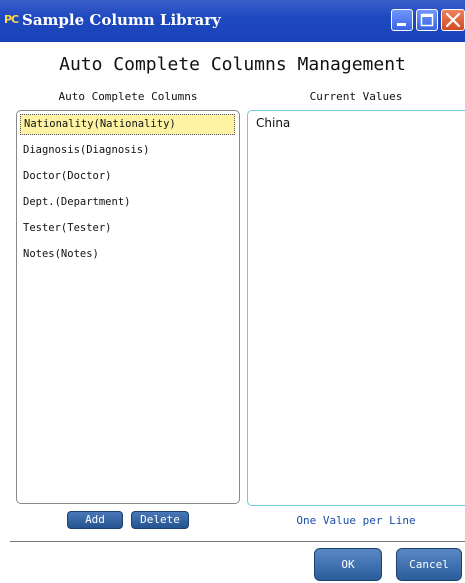 The image size is (465, 583). What do you see at coordinates (128, 202) in the screenshot?
I see `list-item: Dept.(Department)` at bounding box center [128, 202].